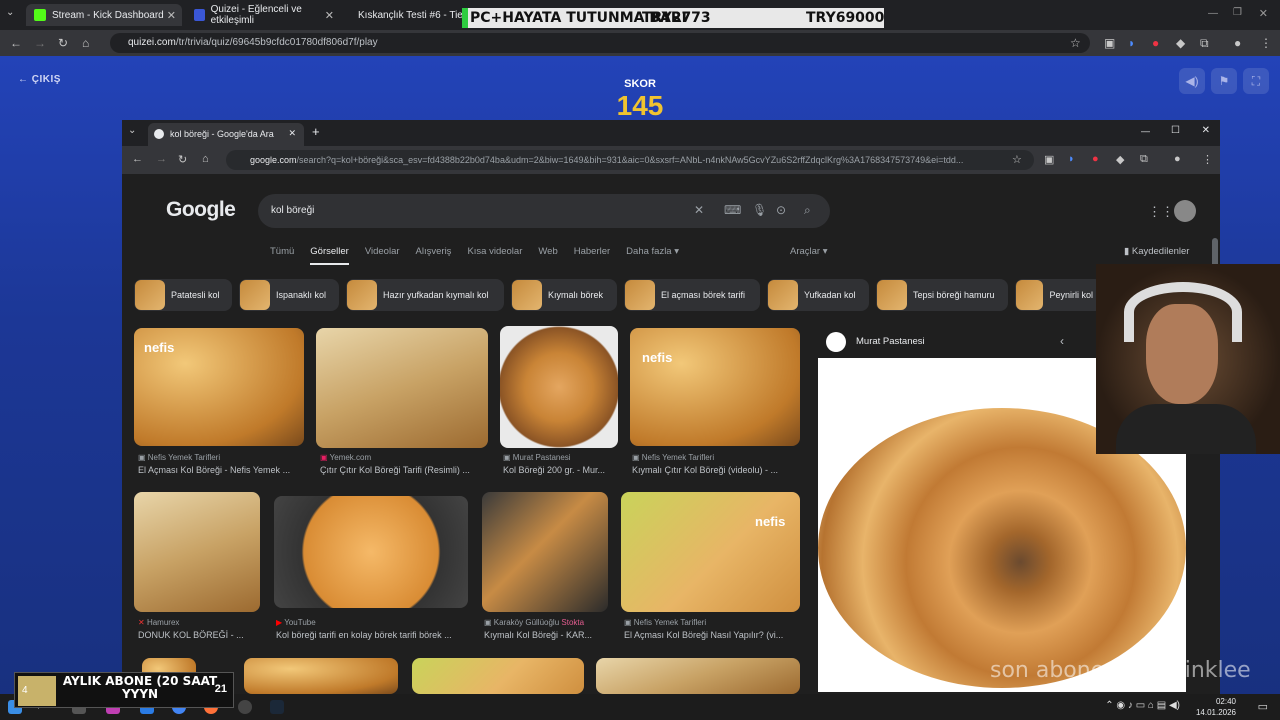 The height and width of the screenshot is (720, 1280). I want to click on search-input: kol böreği, so click(292, 210).